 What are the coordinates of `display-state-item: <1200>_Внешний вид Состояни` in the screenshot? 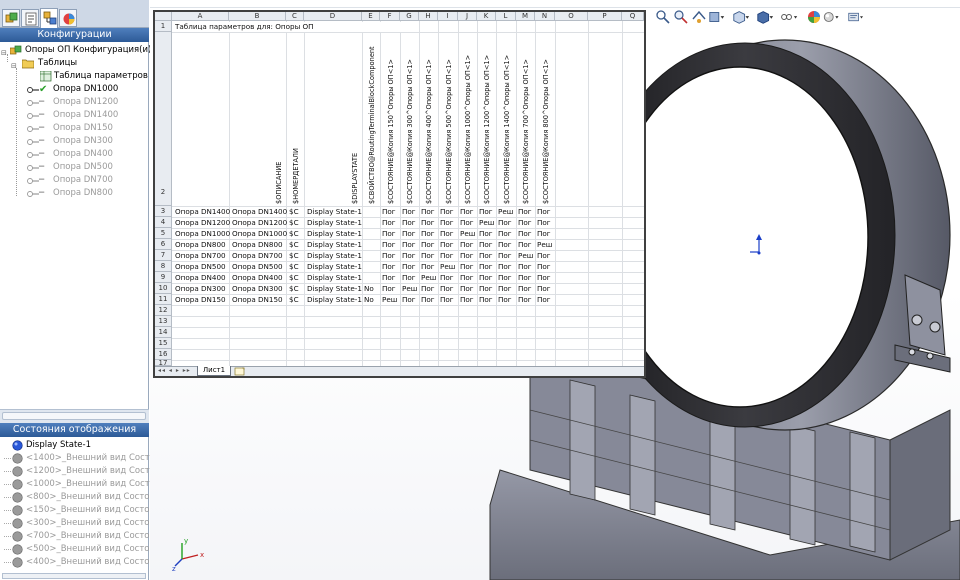 It's located at (85, 471).